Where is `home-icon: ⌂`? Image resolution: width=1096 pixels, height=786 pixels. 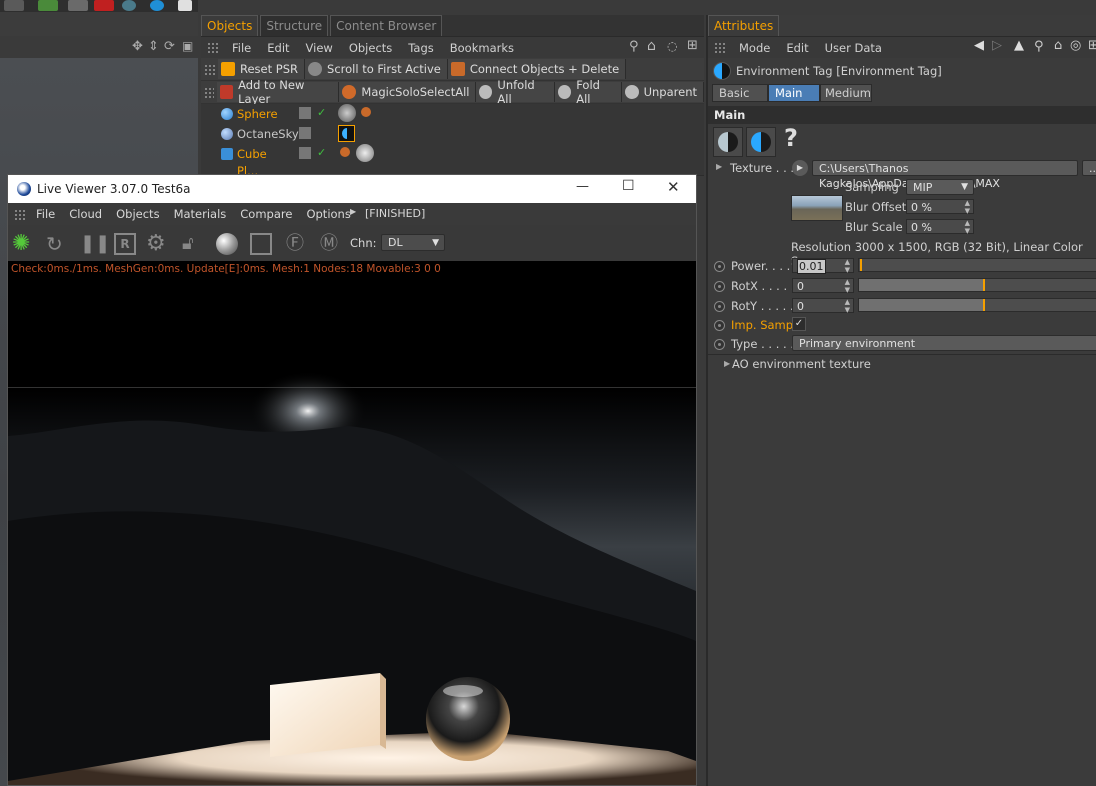 home-icon: ⌂ is located at coordinates (651, 46).